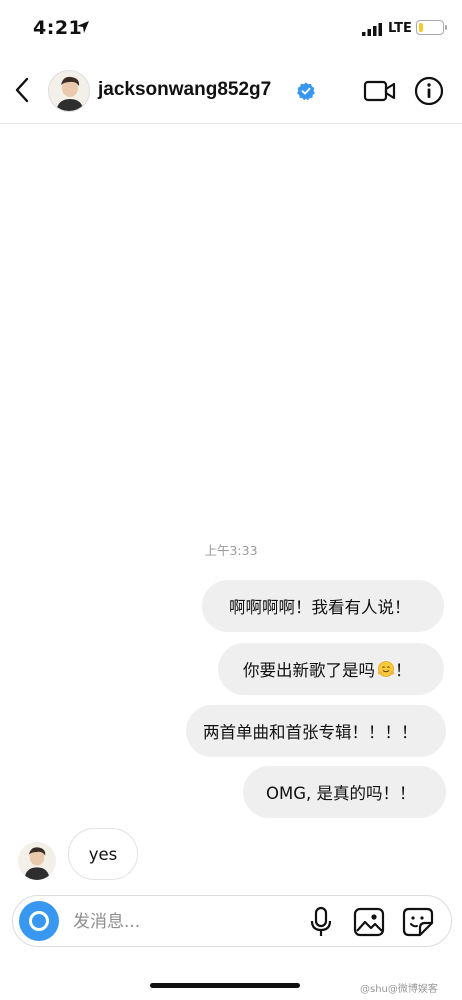 The image size is (462, 1000). What do you see at coordinates (420, 27) in the screenshot?
I see `battery-level` at bounding box center [420, 27].